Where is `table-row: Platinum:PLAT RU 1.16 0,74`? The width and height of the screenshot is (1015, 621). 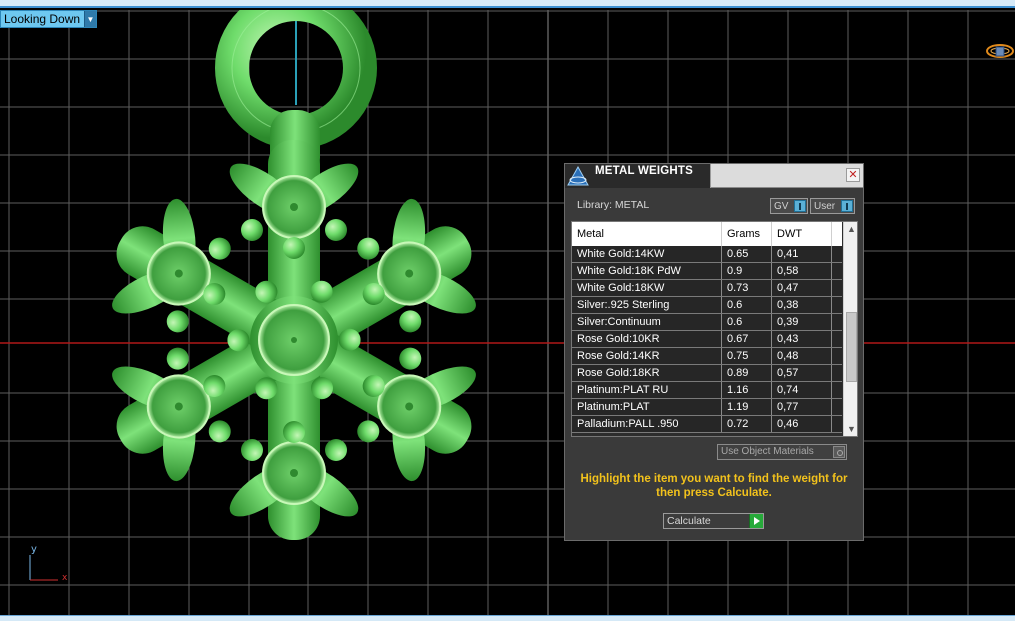
table-row: Platinum:PLAT RU 1.16 0,74 is located at coordinates (707, 390).